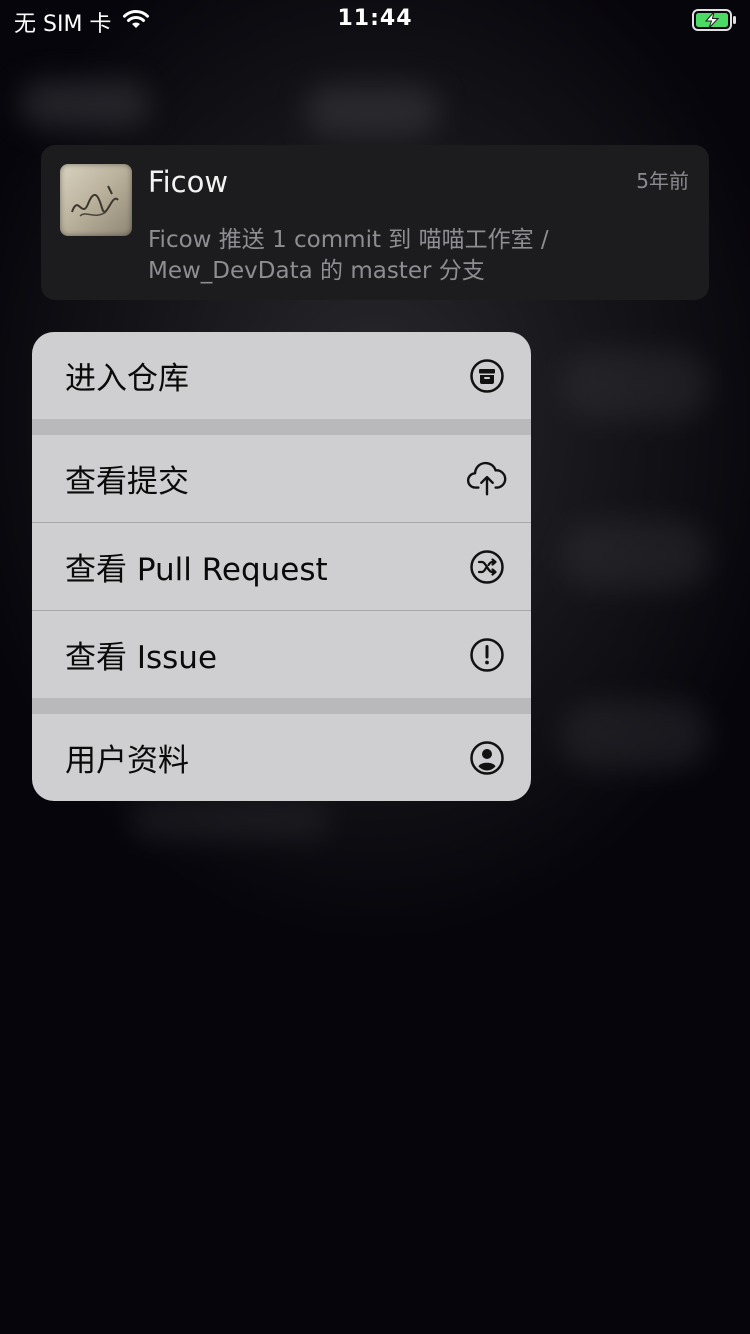 This screenshot has height=1334, width=750. Describe the element at coordinates (487, 567) in the screenshot. I see `shuffle-icon` at that location.